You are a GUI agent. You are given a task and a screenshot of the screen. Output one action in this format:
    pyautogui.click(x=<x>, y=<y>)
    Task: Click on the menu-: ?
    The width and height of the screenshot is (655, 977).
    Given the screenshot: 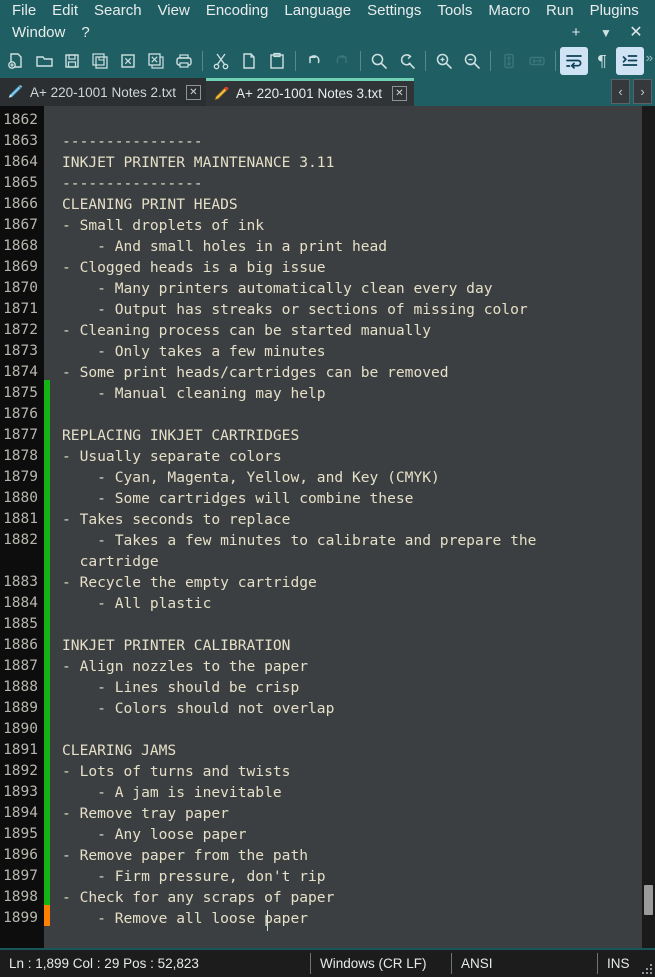 What is the action you would take?
    pyautogui.click(x=85, y=33)
    